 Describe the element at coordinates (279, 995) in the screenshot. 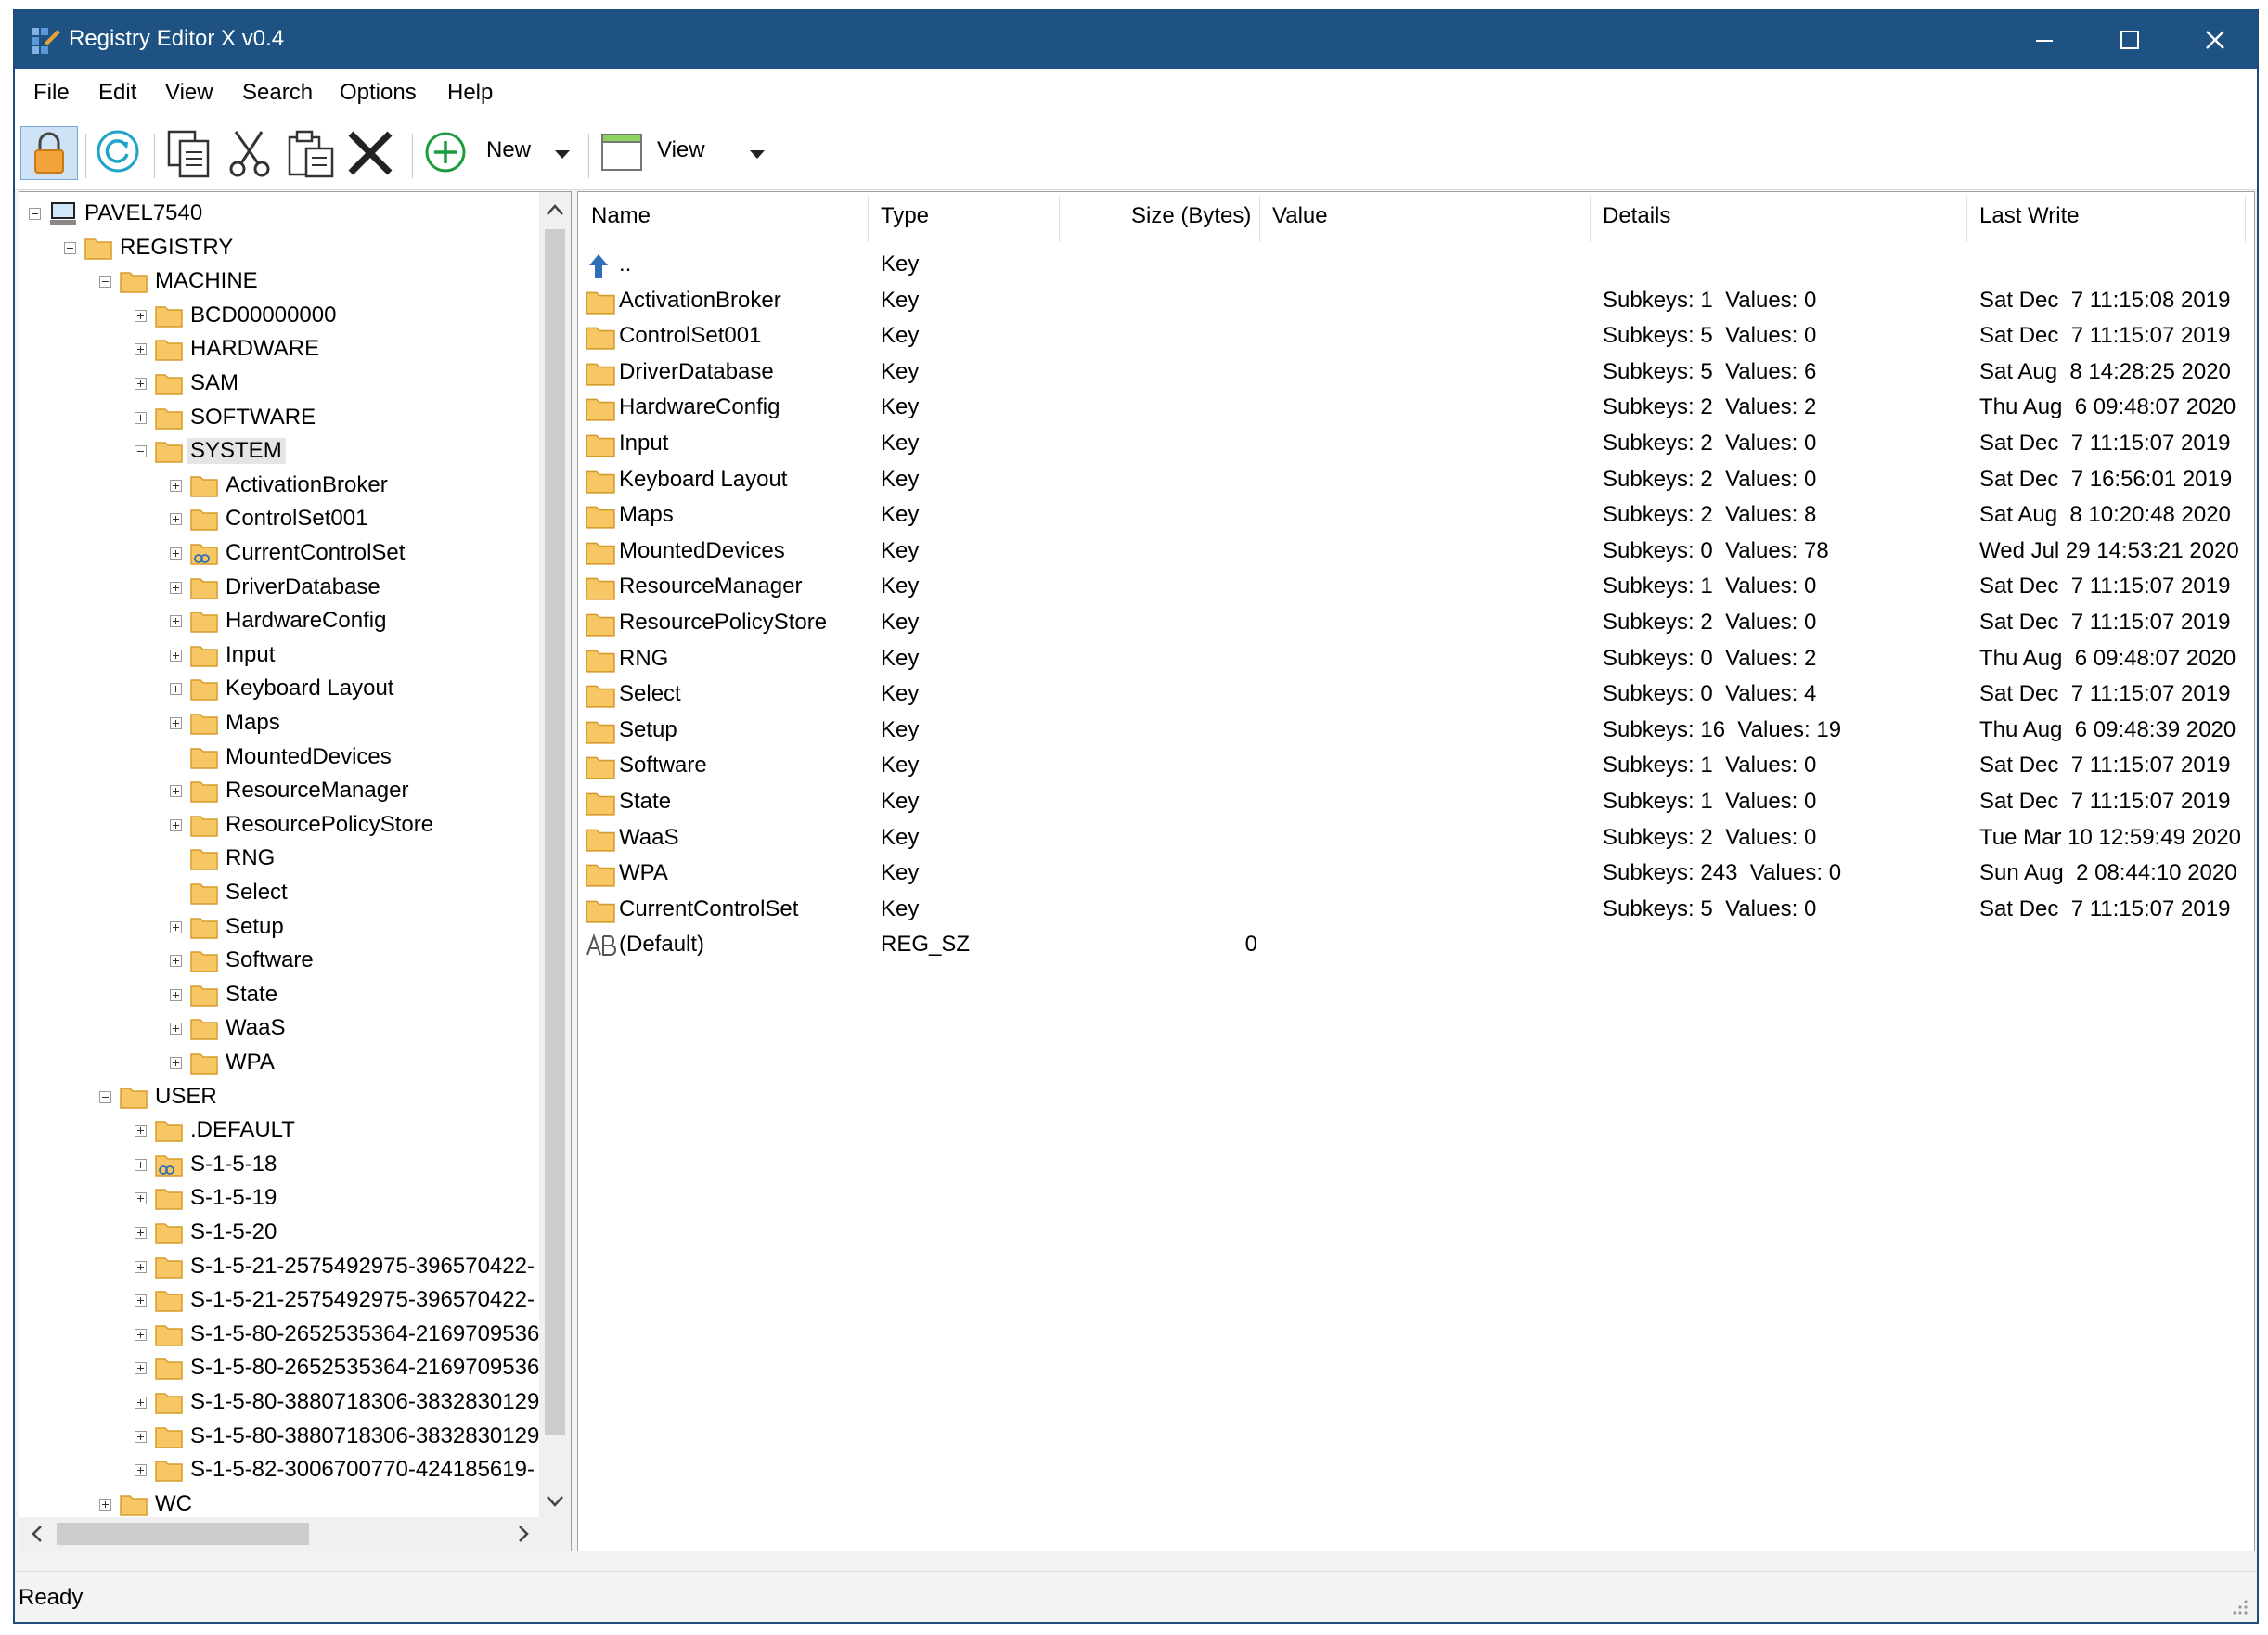

I see `tree-node: State` at that location.